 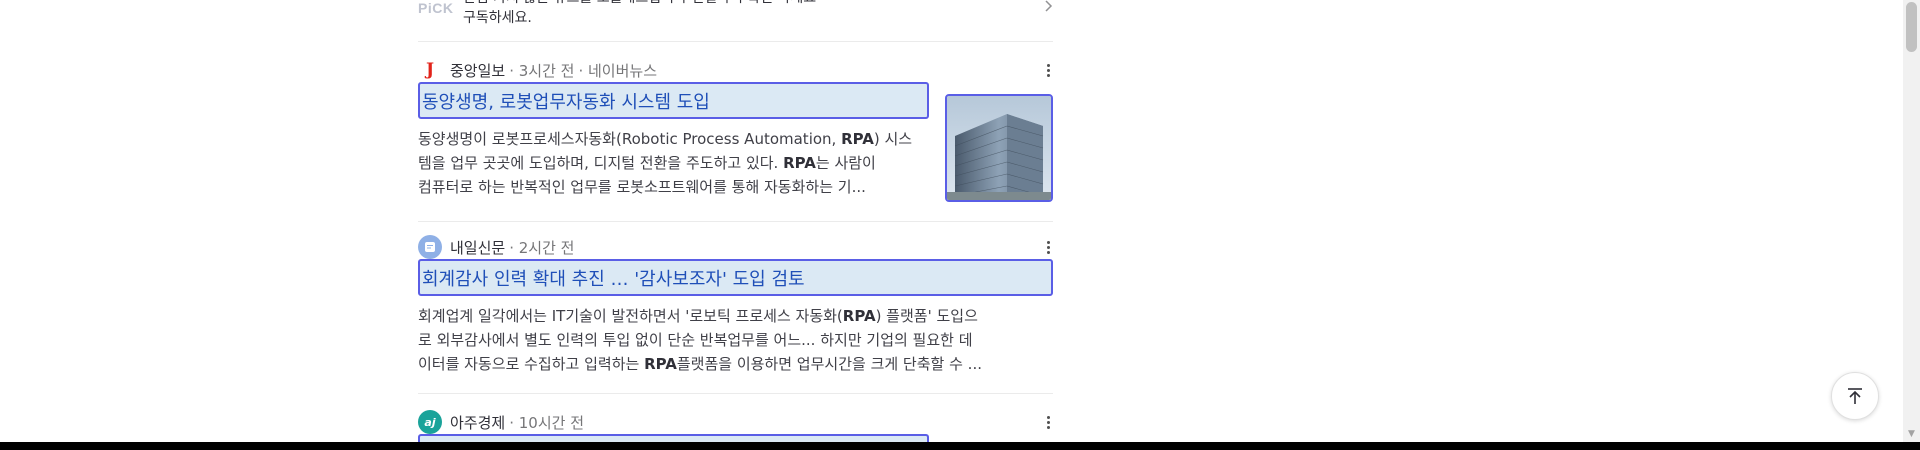 I want to click on press-name: 아주경제, so click(x=477, y=422).